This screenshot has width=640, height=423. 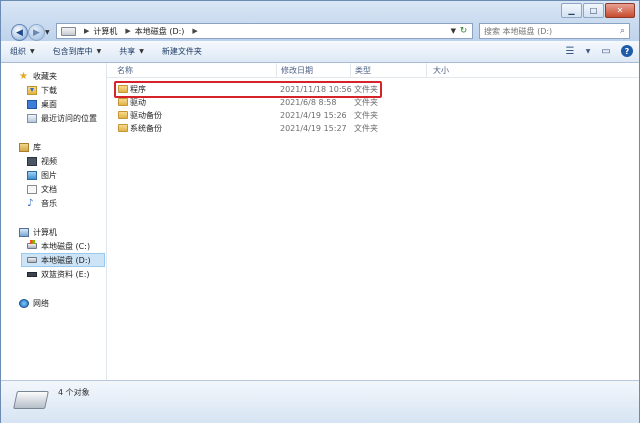 I want to click on object-count: 4 个对象, so click(x=74, y=392).